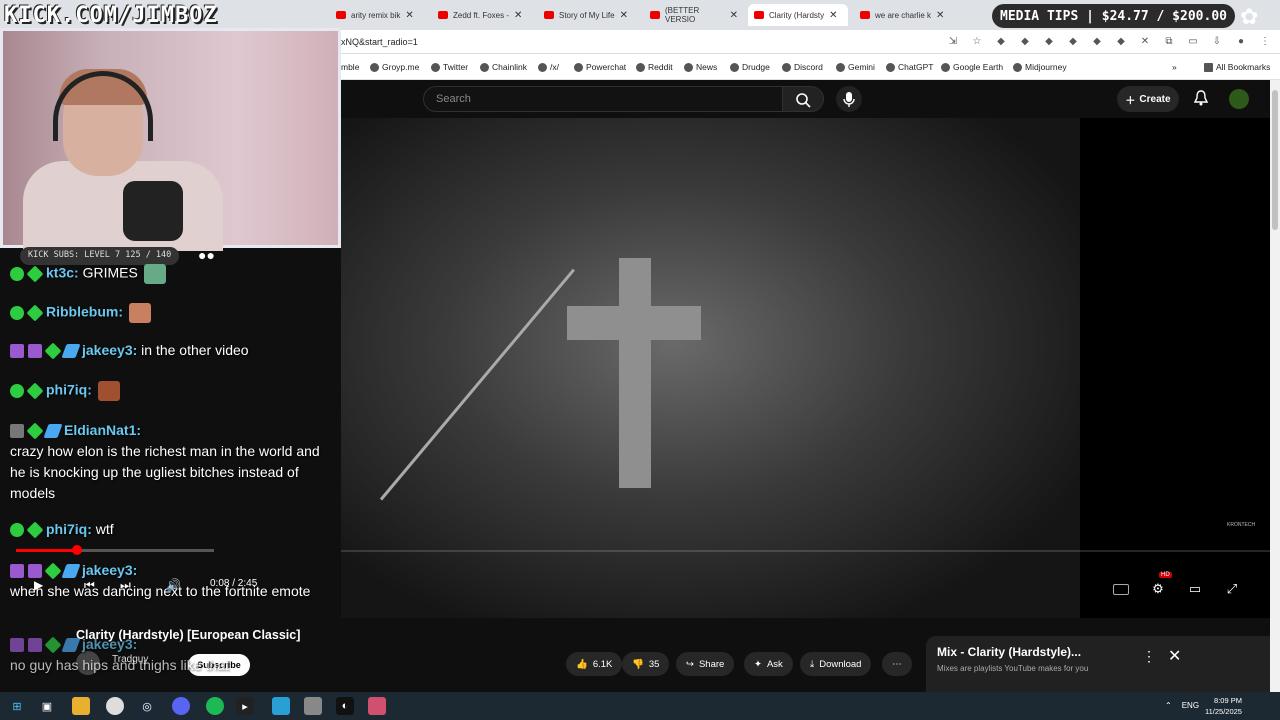 The image size is (1280, 720). Describe the element at coordinates (1241, 41) in the screenshot. I see `profile-icon: ●` at that location.